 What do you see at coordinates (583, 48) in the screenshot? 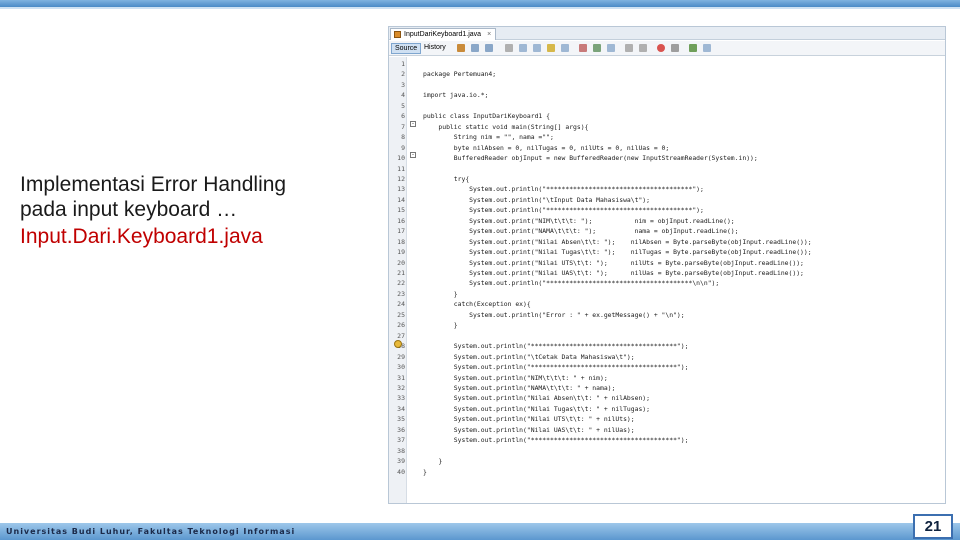
I see `shift-left-icon` at bounding box center [583, 48].